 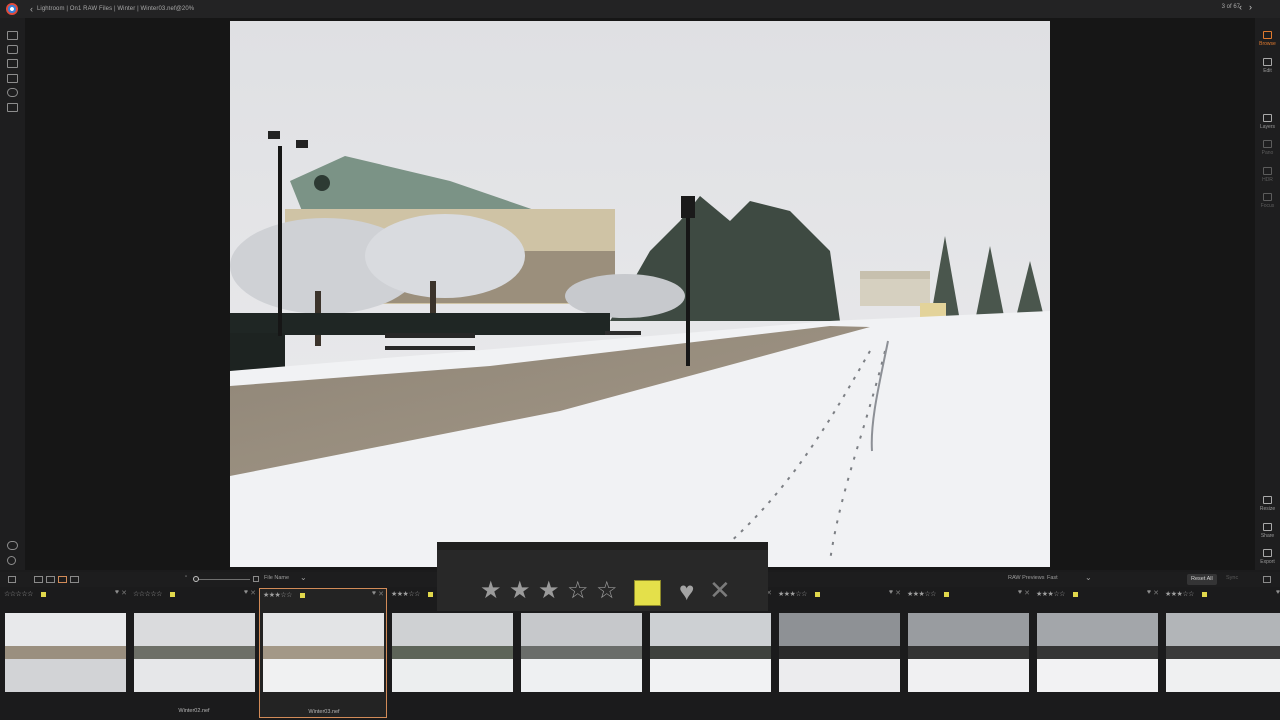 What do you see at coordinates (62, 579) in the screenshot?
I see `filmstrip-view-icon` at bounding box center [62, 579].